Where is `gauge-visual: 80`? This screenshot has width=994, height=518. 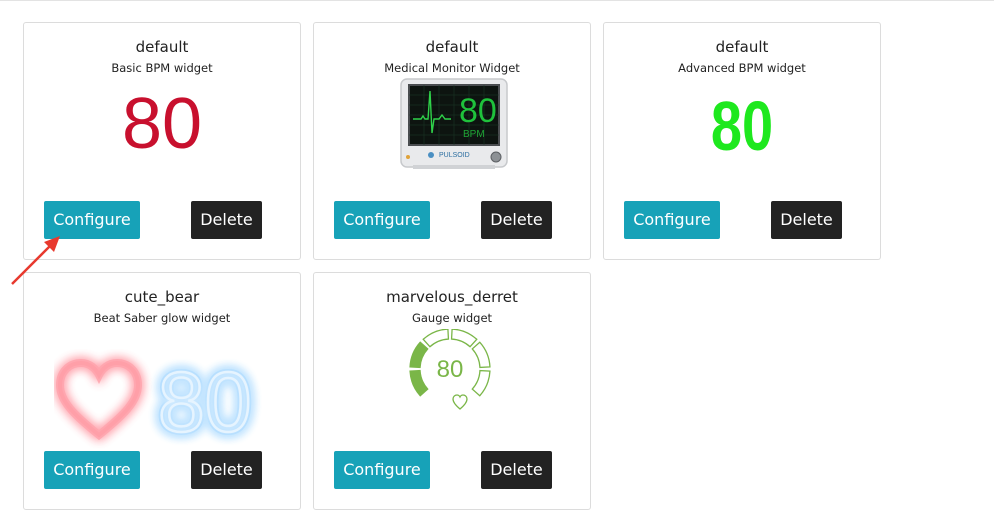 gauge-visual: 80 is located at coordinates (450, 369).